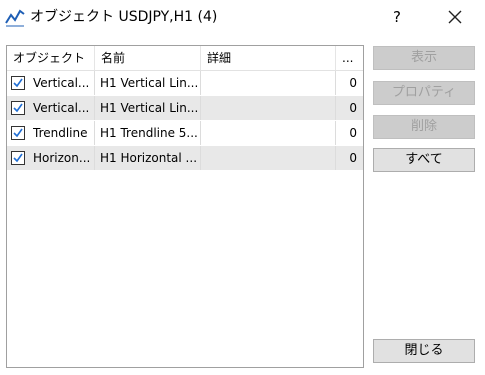 This screenshot has width=485, height=375. I want to click on column-header-detail: 詳細, so click(268, 58).